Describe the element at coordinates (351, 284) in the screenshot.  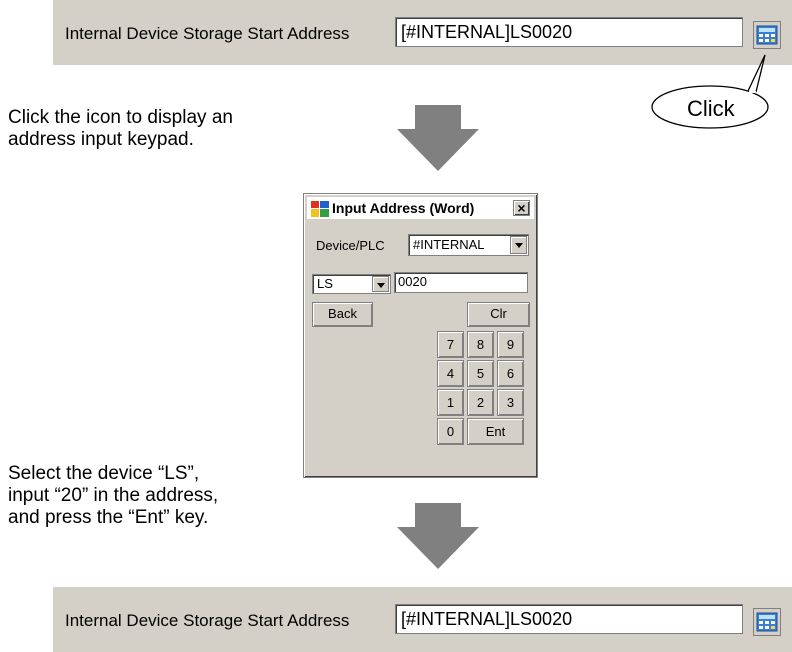
I see `device-select: LS` at that location.